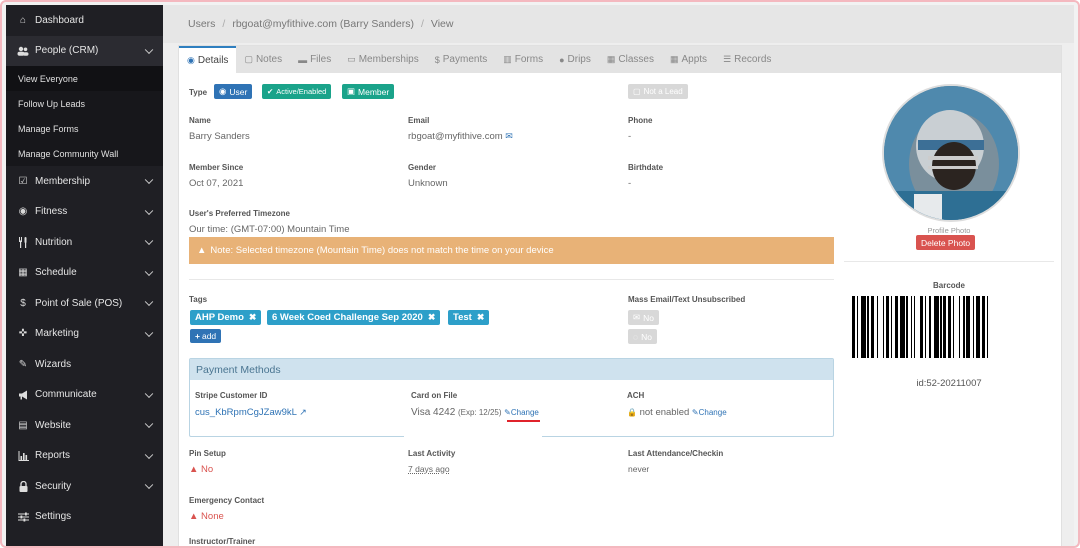  What do you see at coordinates (63, 181) in the screenshot?
I see `sidebar-item-label: Membership` at bounding box center [63, 181].